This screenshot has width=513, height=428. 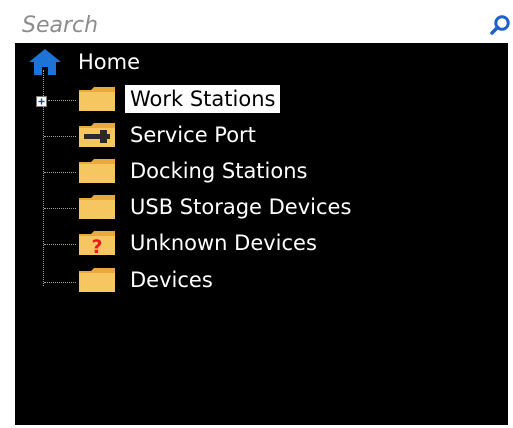 What do you see at coordinates (241, 207) in the screenshot?
I see `tree-item-label: USB Storage Devices` at bounding box center [241, 207].